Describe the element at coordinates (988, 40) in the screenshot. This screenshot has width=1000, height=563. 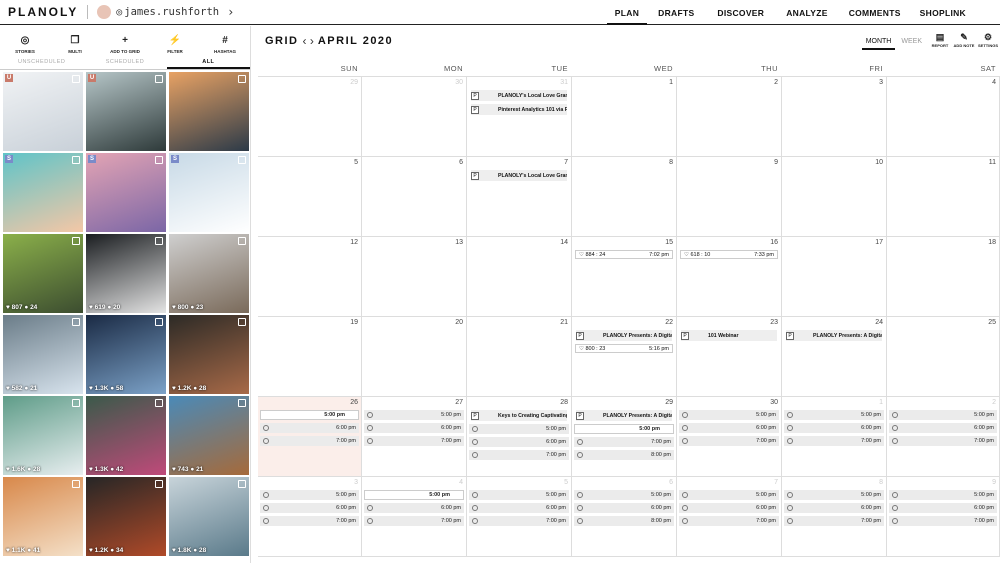
I see `settings-button: ⚙ SETTINGS` at that location.